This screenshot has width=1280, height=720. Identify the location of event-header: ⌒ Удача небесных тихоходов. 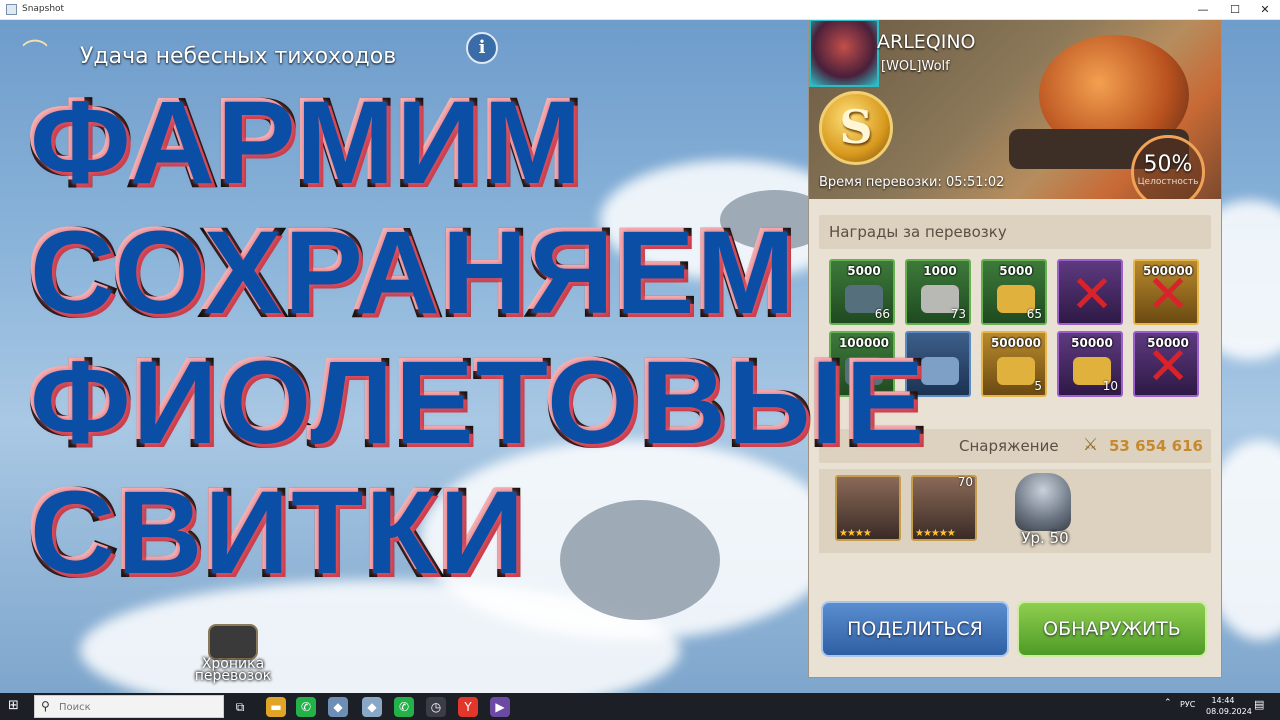
(226, 54).